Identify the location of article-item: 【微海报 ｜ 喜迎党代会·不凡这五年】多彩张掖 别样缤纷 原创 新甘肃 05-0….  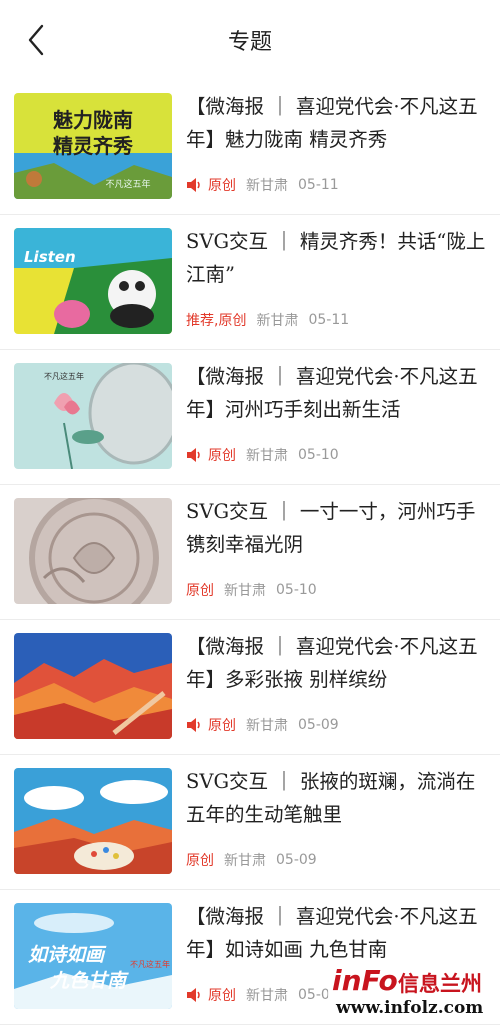
(250, 687).